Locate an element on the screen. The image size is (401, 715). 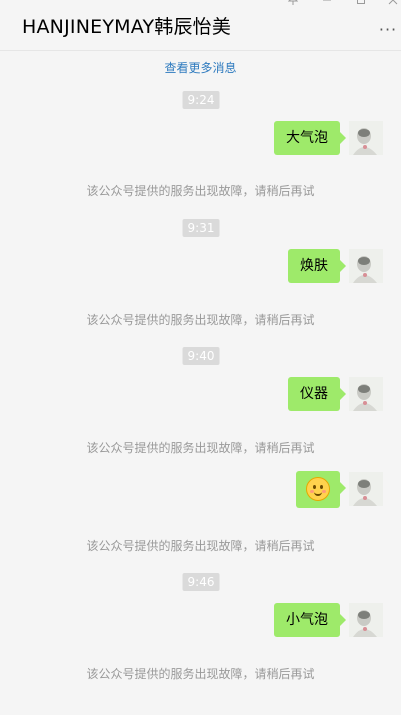
chat-title: HANJINEYMAY韩辰怡美 is located at coordinates (127, 27).